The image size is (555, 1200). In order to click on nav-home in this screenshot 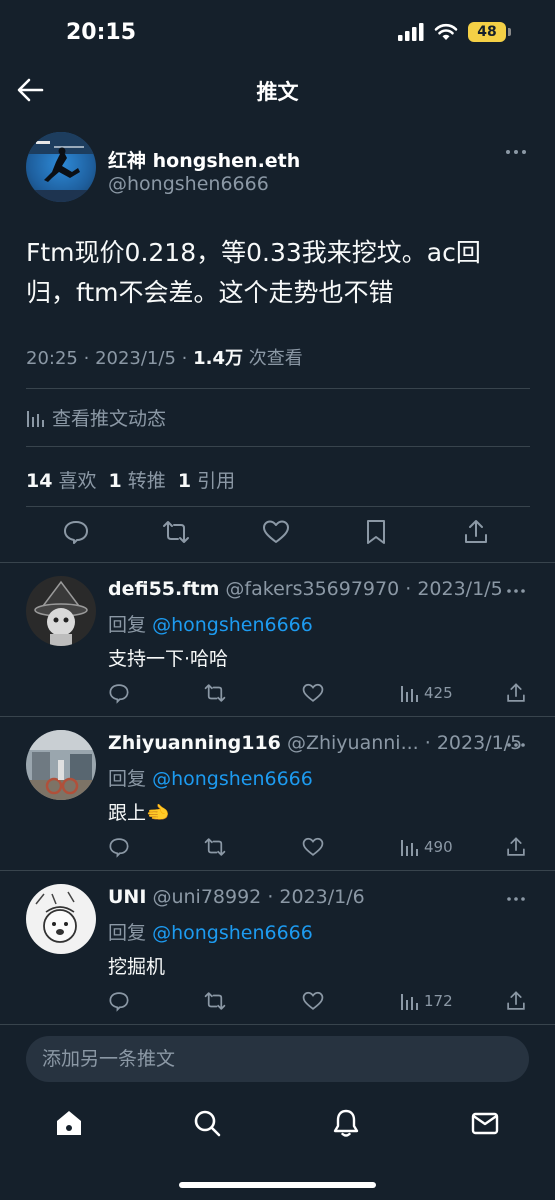, I will do `click(69, 1123)`.